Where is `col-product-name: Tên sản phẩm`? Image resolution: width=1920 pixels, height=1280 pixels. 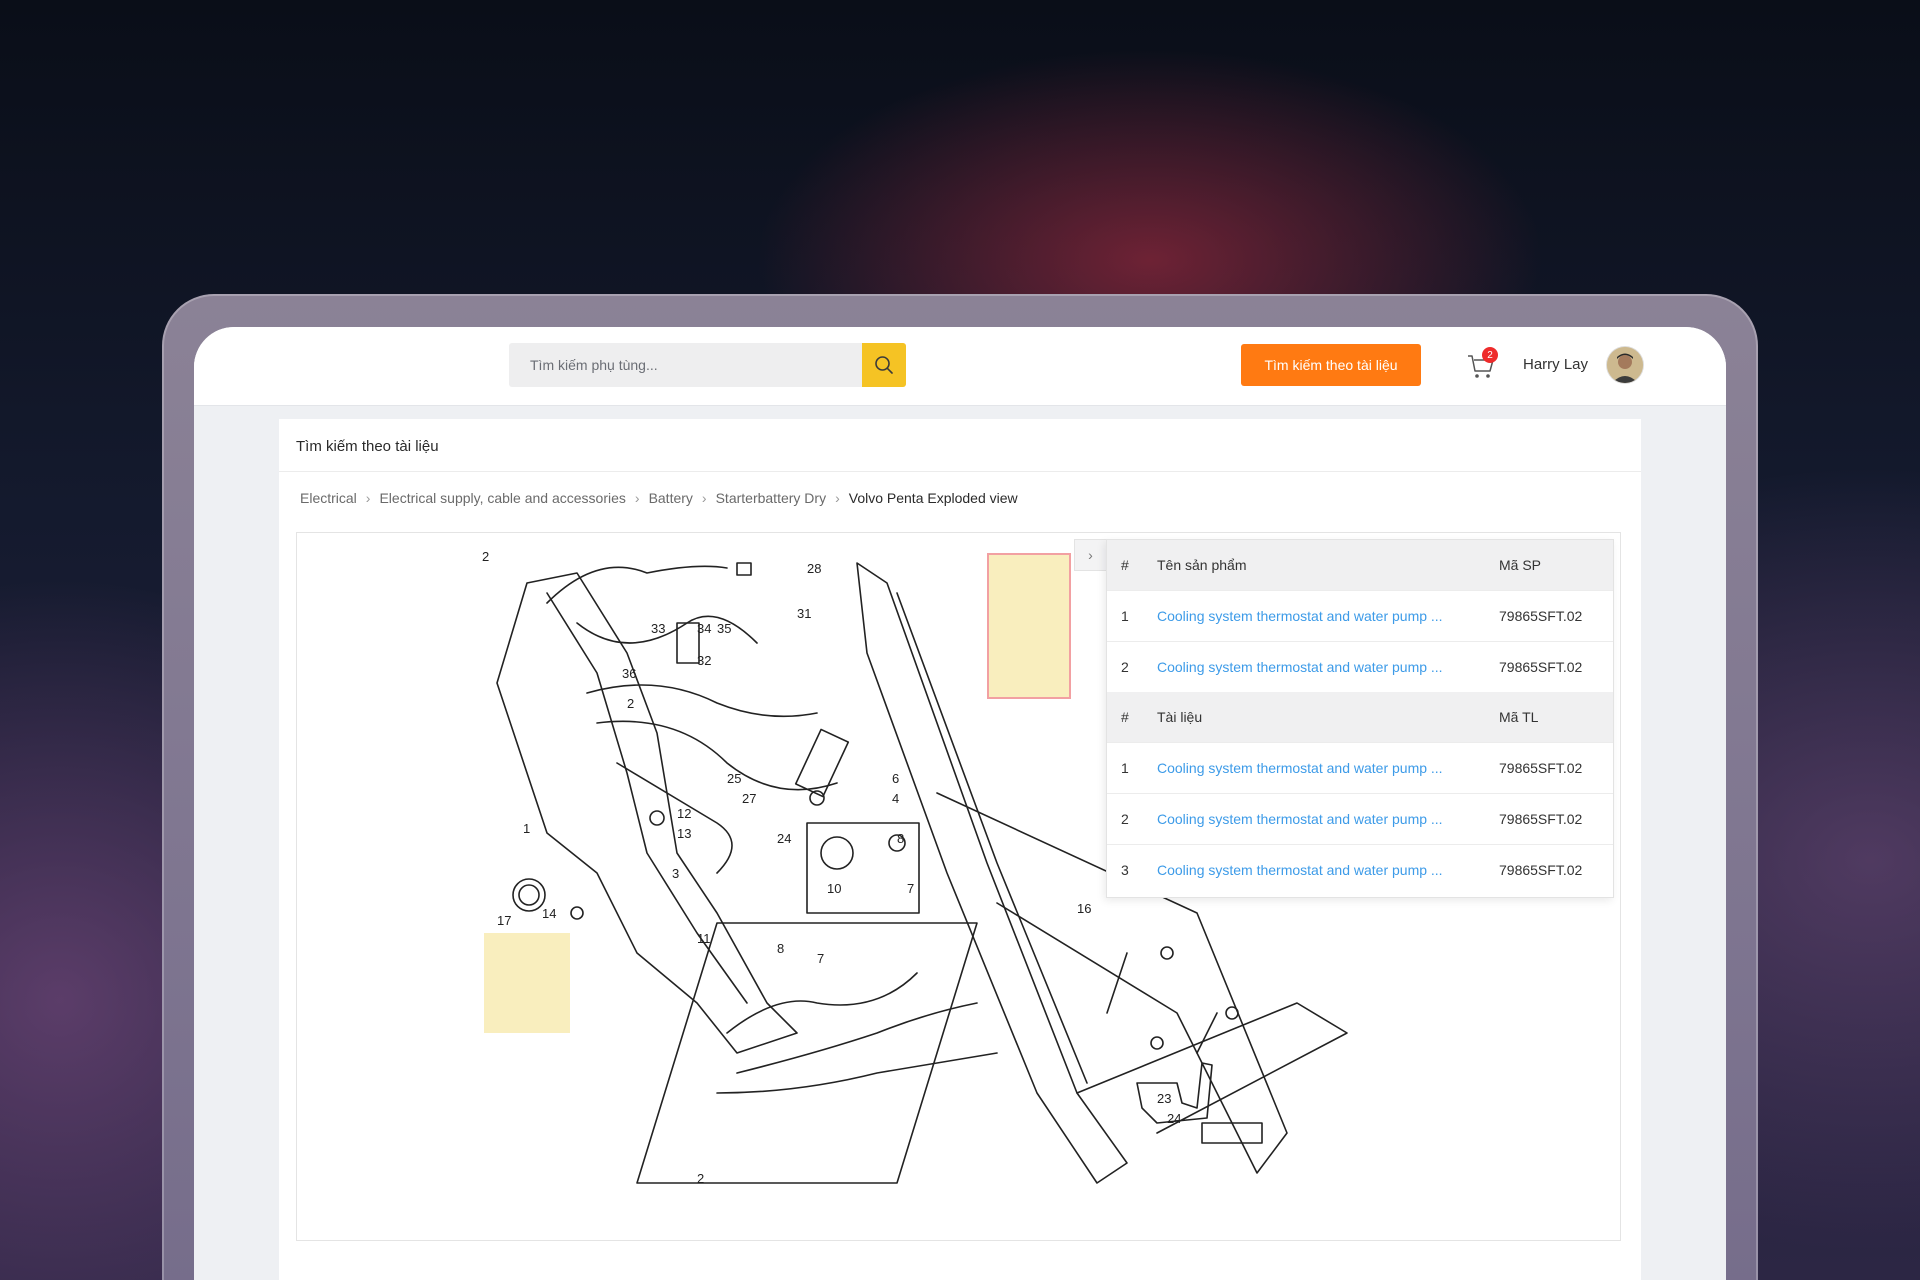
col-product-name: Tên sản phẩm is located at coordinates (1327, 565).